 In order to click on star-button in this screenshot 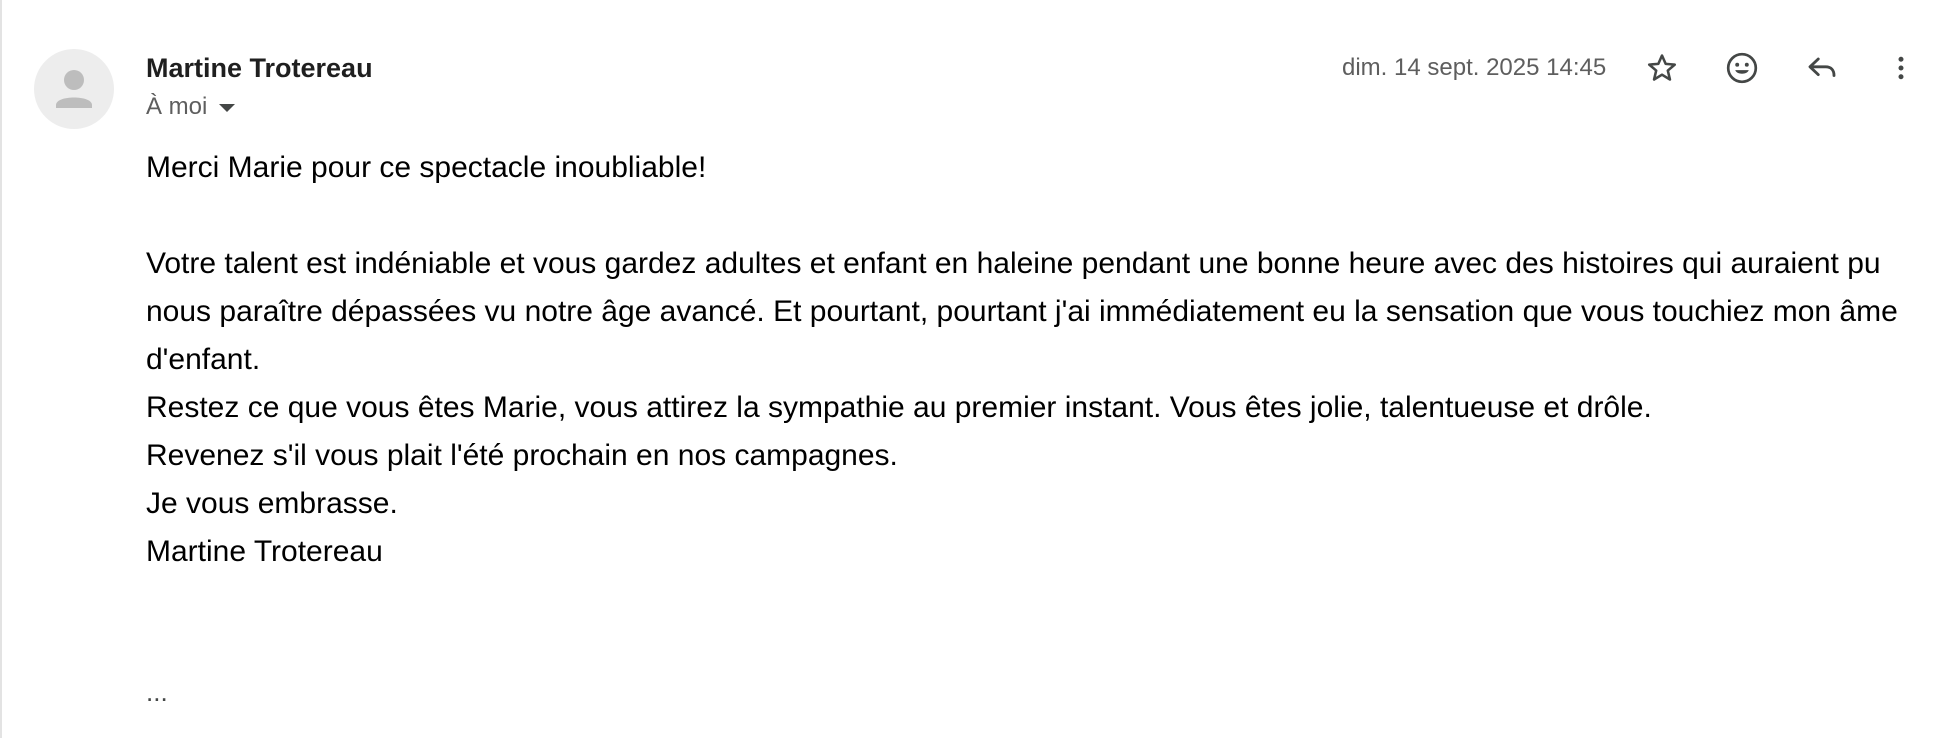, I will do `click(1662, 68)`.